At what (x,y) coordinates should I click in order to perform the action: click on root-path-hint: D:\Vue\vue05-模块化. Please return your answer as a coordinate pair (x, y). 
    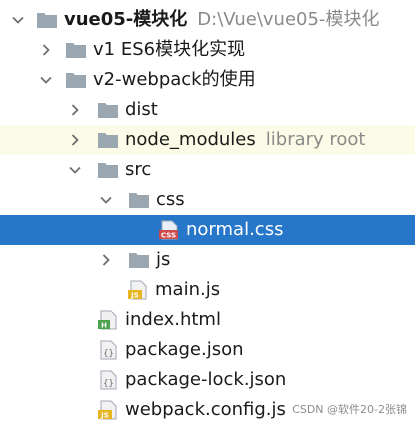
    Looking at the image, I should click on (288, 19).